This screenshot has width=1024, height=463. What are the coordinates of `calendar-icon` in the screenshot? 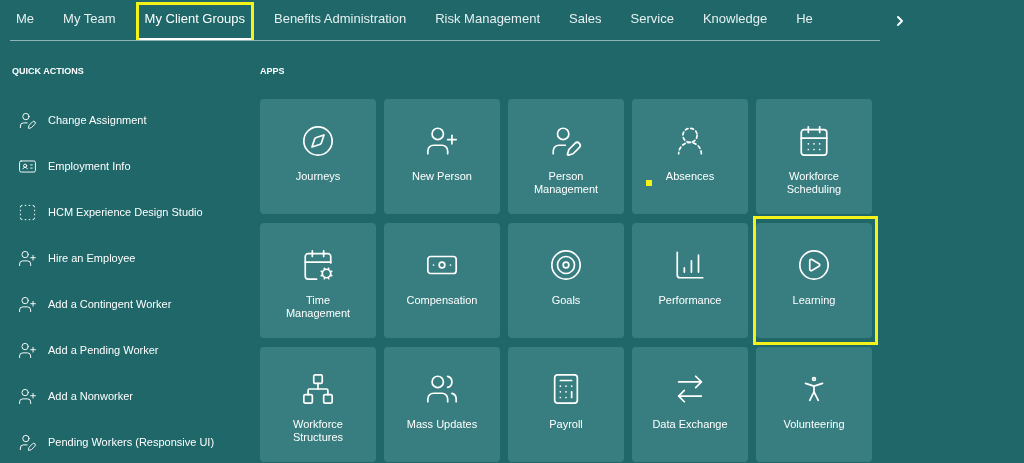 It's located at (814, 140).